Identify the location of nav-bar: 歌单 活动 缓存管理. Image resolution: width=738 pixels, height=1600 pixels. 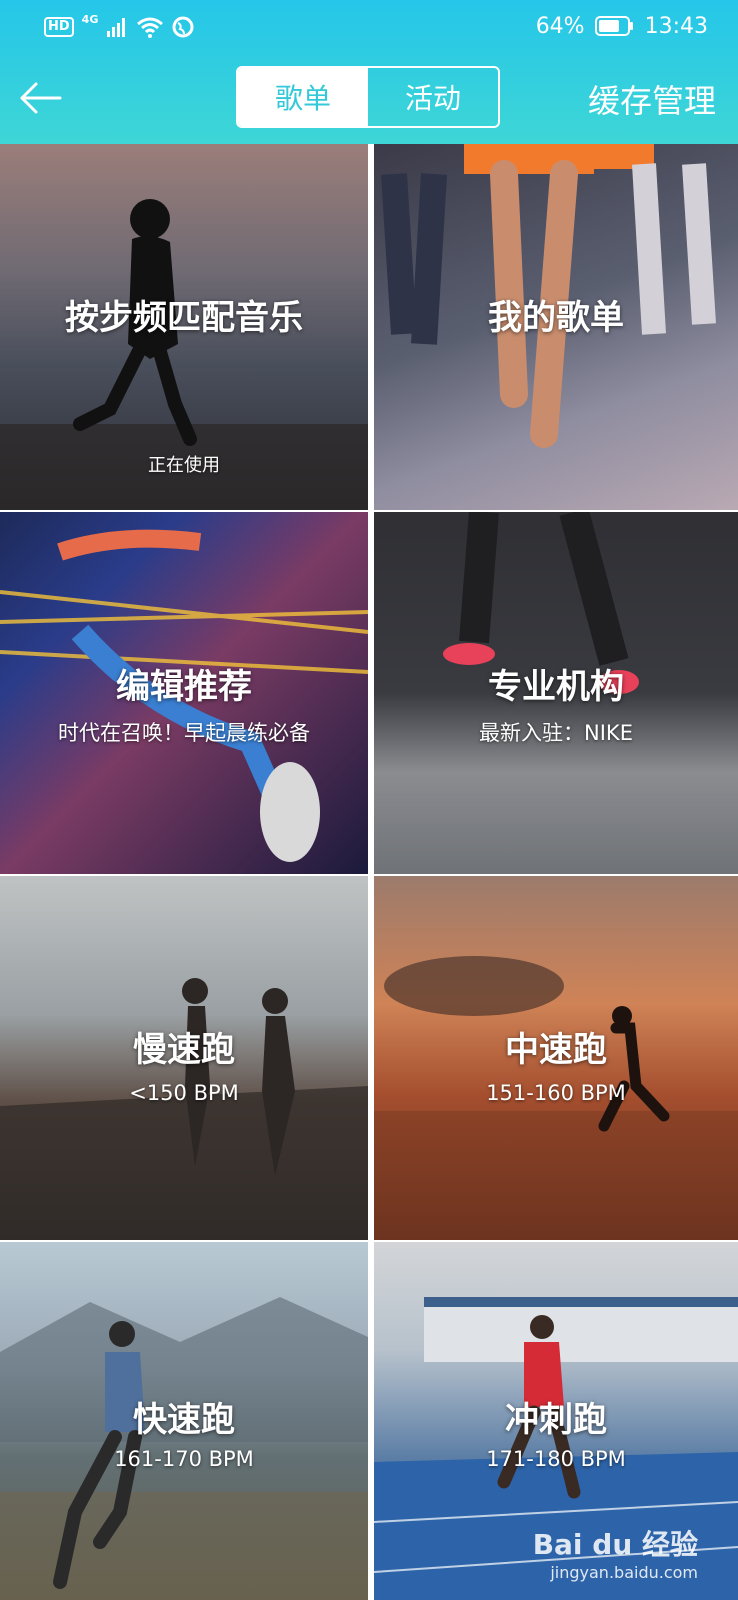
(369, 101).